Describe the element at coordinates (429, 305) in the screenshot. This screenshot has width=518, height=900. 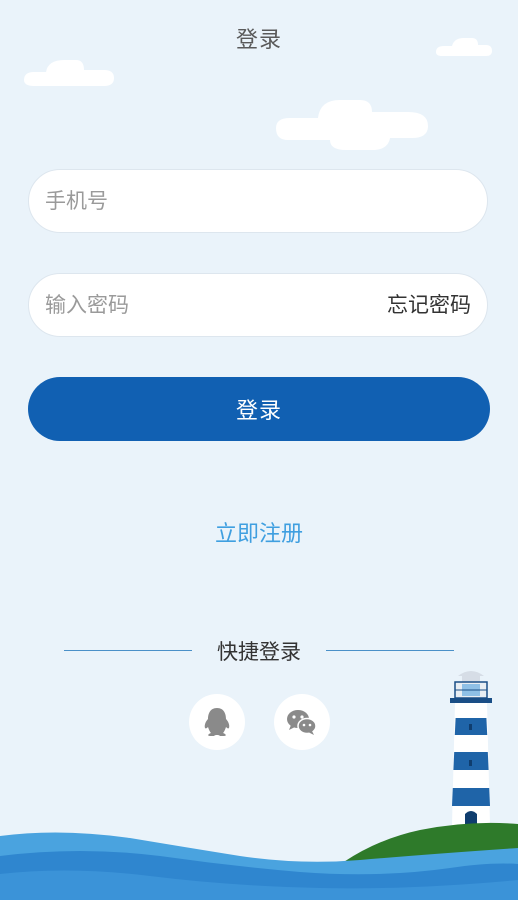
I see `forgot-password-link: 忘记密码` at that location.